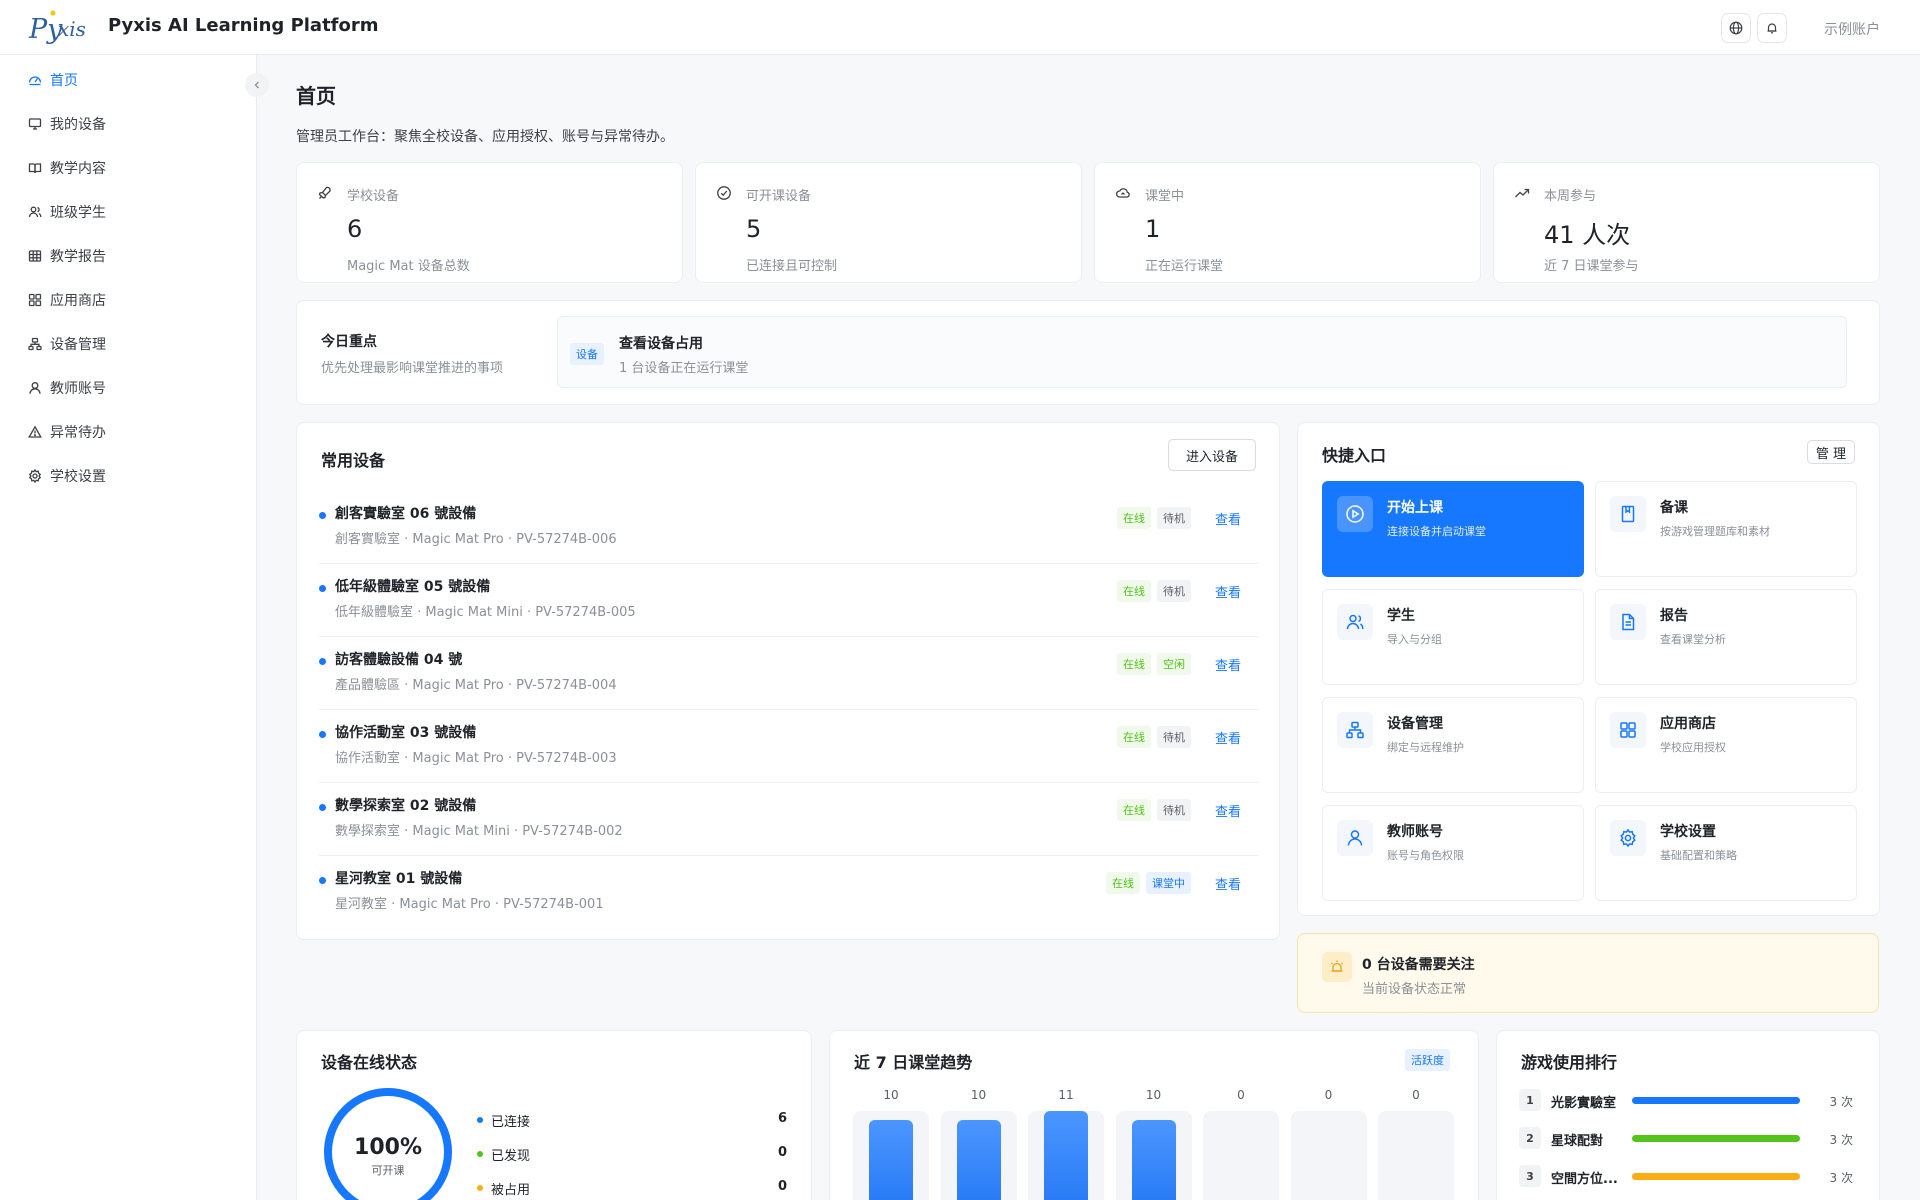  I want to click on quick-tile-title: 设备管理, so click(1415, 724).